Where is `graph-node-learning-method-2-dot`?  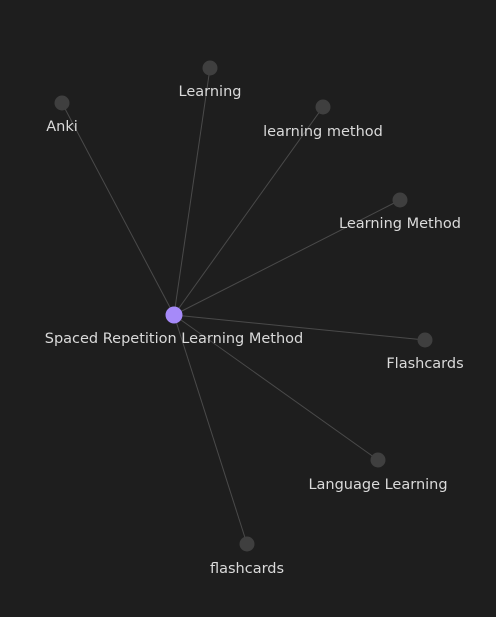
graph-node-learning-method-2-dot is located at coordinates (323, 107).